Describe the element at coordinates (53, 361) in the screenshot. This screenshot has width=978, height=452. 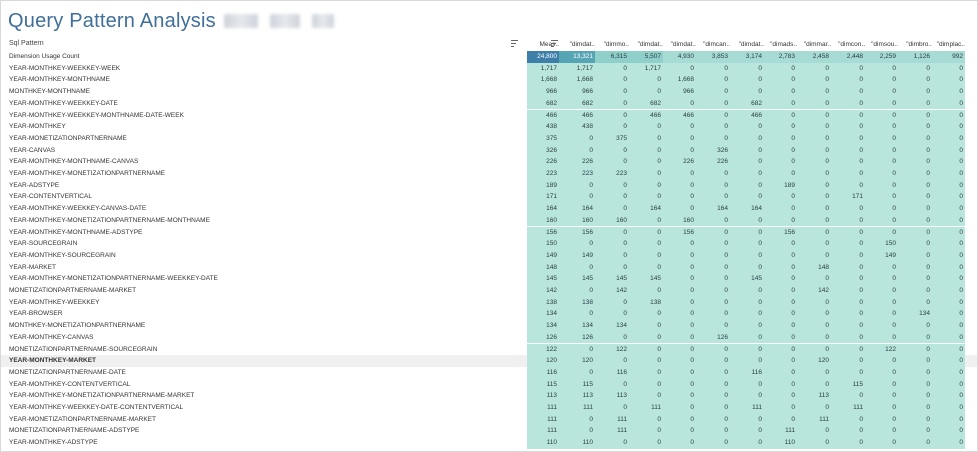
I see `row-label: YEAR-MONTHKEY-MARKET` at that location.